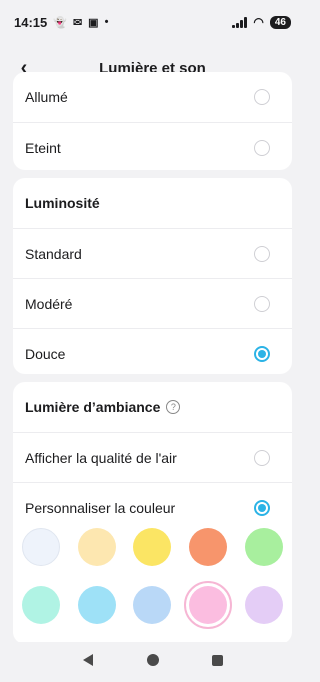 The image size is (320, 682). Describe the element at coordinates (152, 22) in the screenshot. I see `status-bar: 14:15 👻 ✉ ▣ • ◠ 46` at that location.